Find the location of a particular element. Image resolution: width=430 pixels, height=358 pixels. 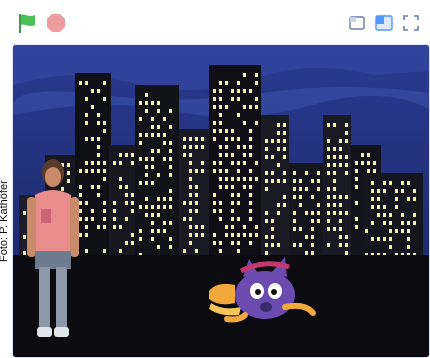

fullscreen-icon is located at coordinates (411, 23).